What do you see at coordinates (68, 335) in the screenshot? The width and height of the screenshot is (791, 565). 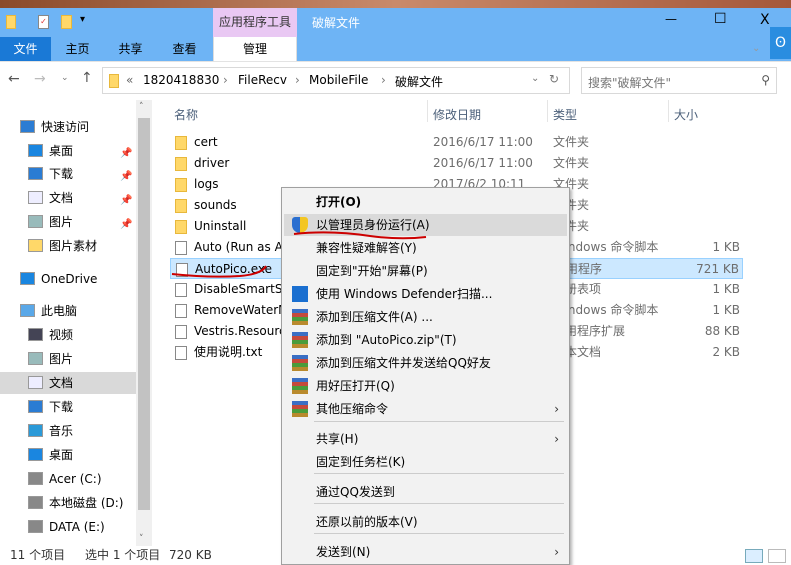 I see `nav-item: 视频` at bounding box center [68, 335].